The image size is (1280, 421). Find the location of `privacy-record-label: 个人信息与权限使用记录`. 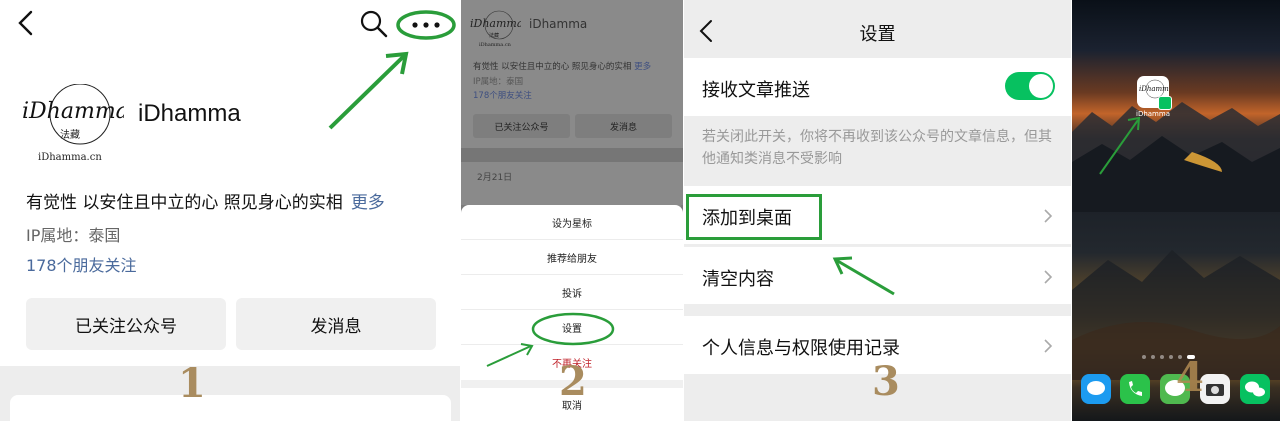

privacy-record-label: 个人信息与权限使用记录 is located at coordinates (801, 348).